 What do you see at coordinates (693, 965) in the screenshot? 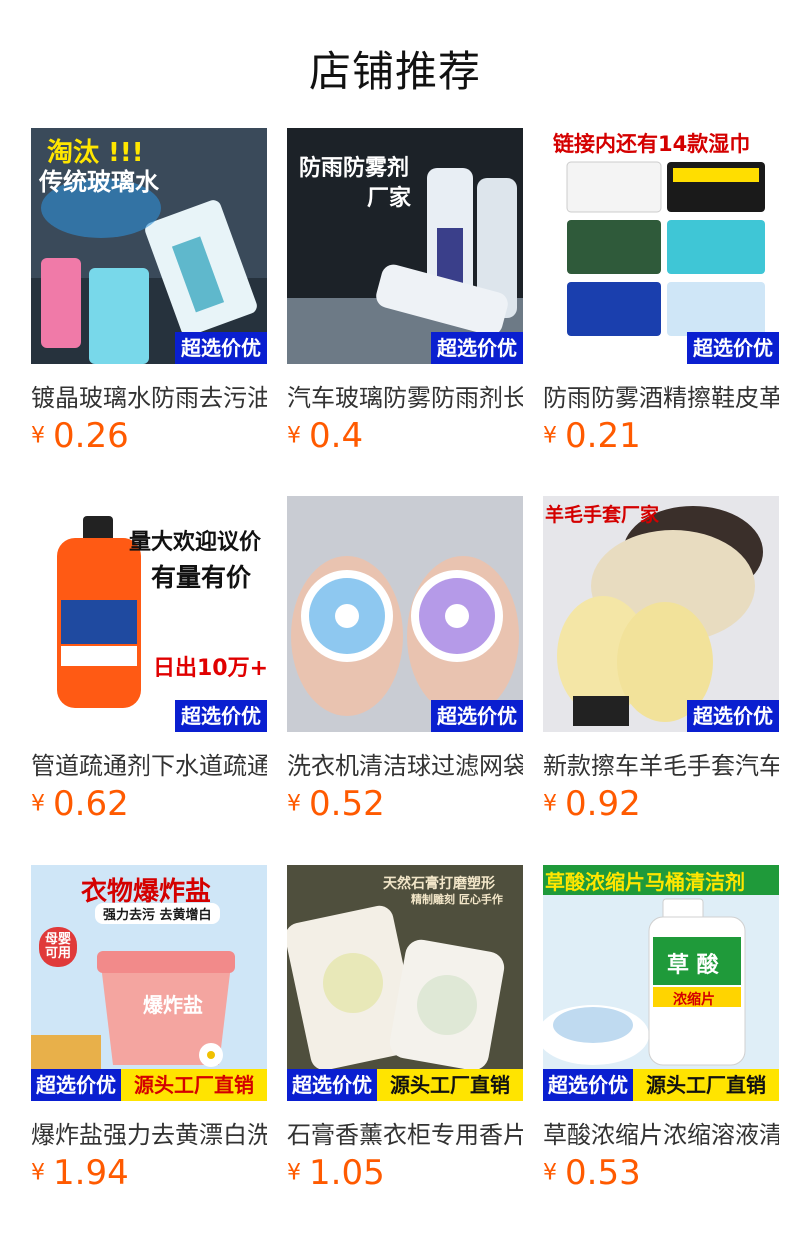
I see `overlay-text: 草 酸` at bounding box center [693, 965].